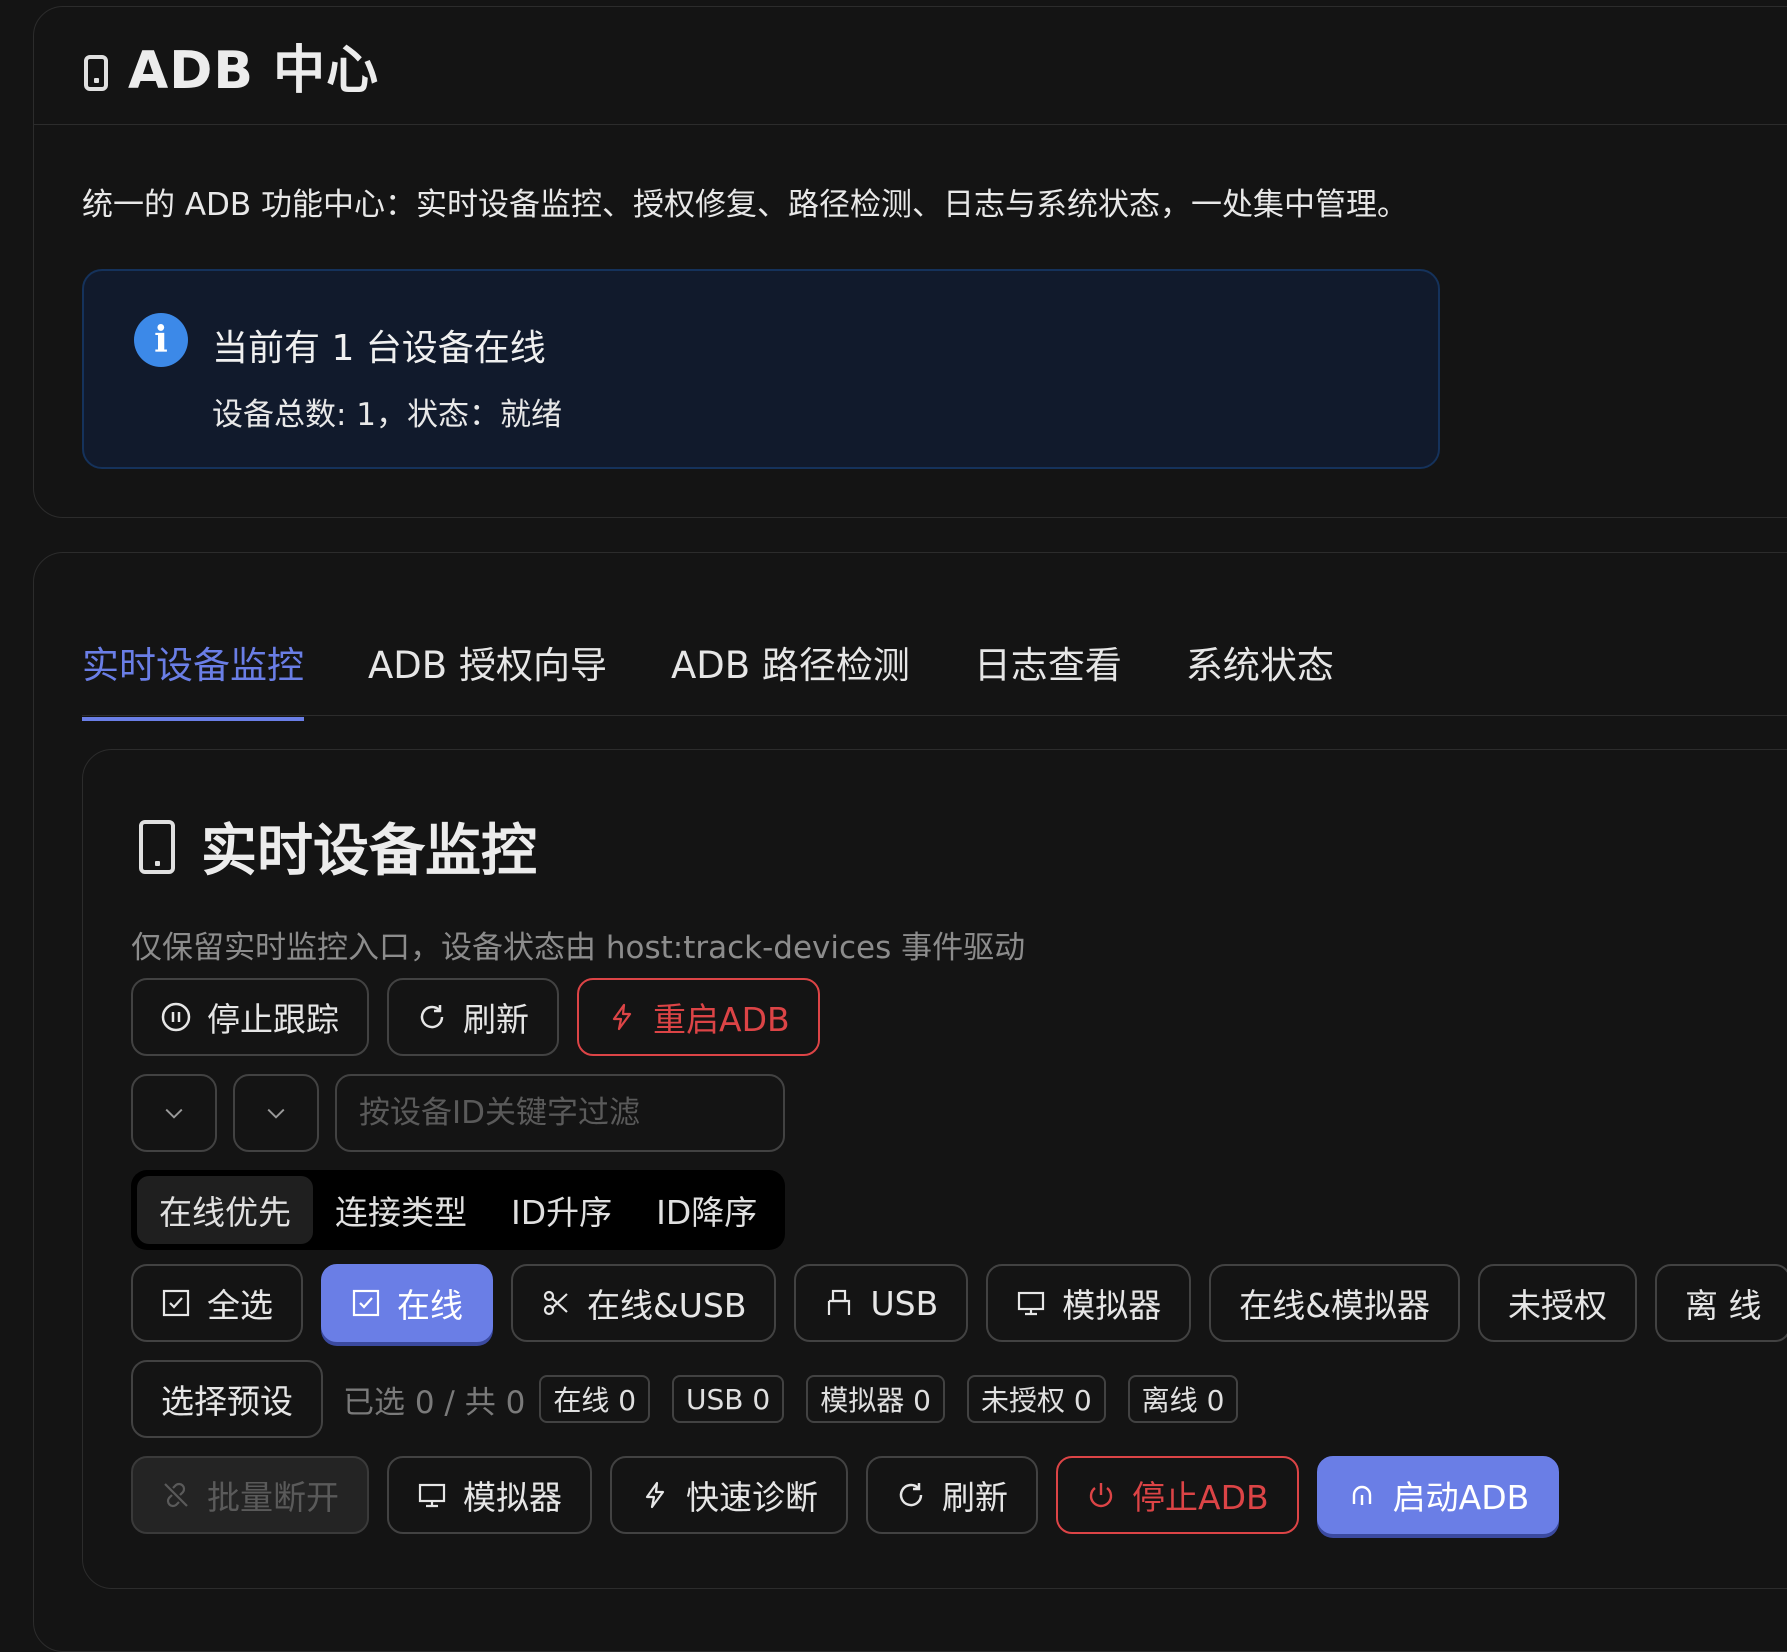 The width and height of the screenshot is (1787, 1652). I want to click on info-icon: i, so click(161, 340).